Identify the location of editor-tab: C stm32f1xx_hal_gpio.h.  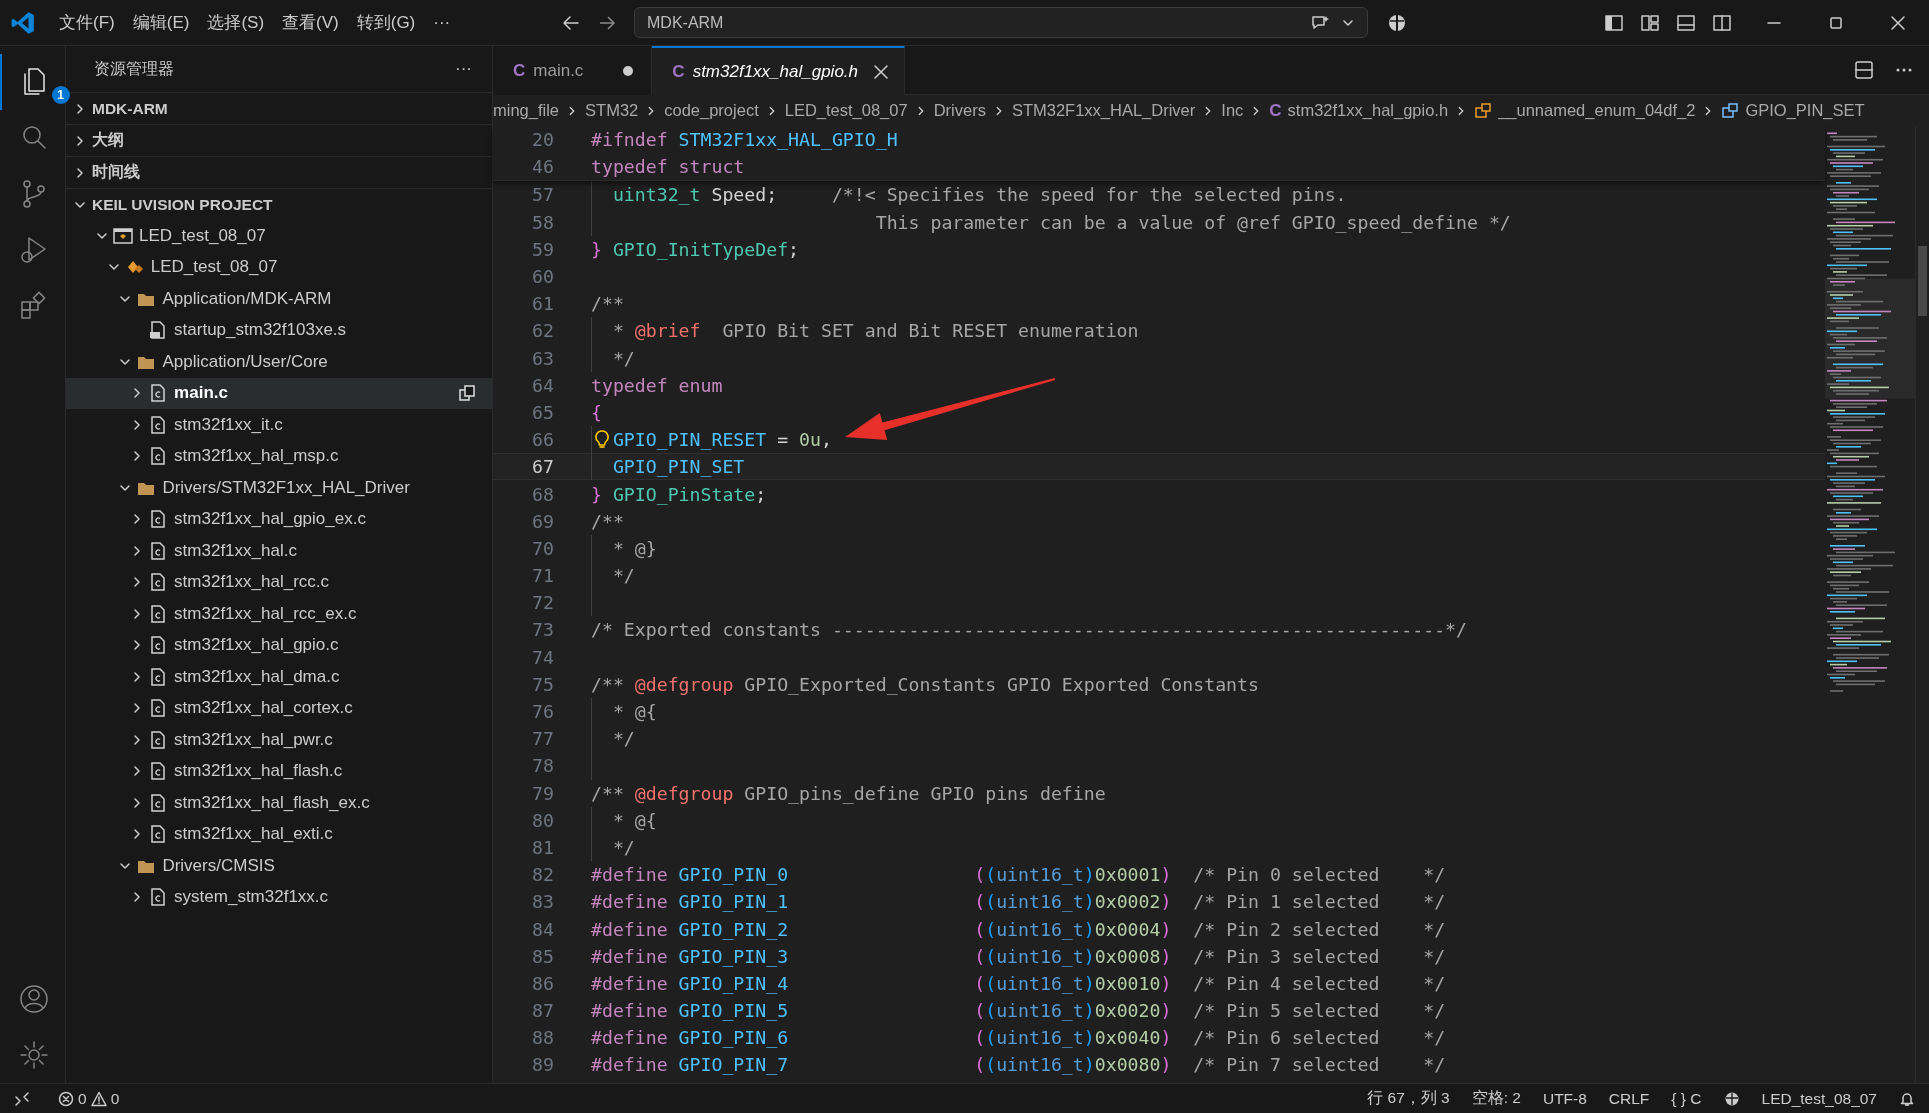
(779, 70).